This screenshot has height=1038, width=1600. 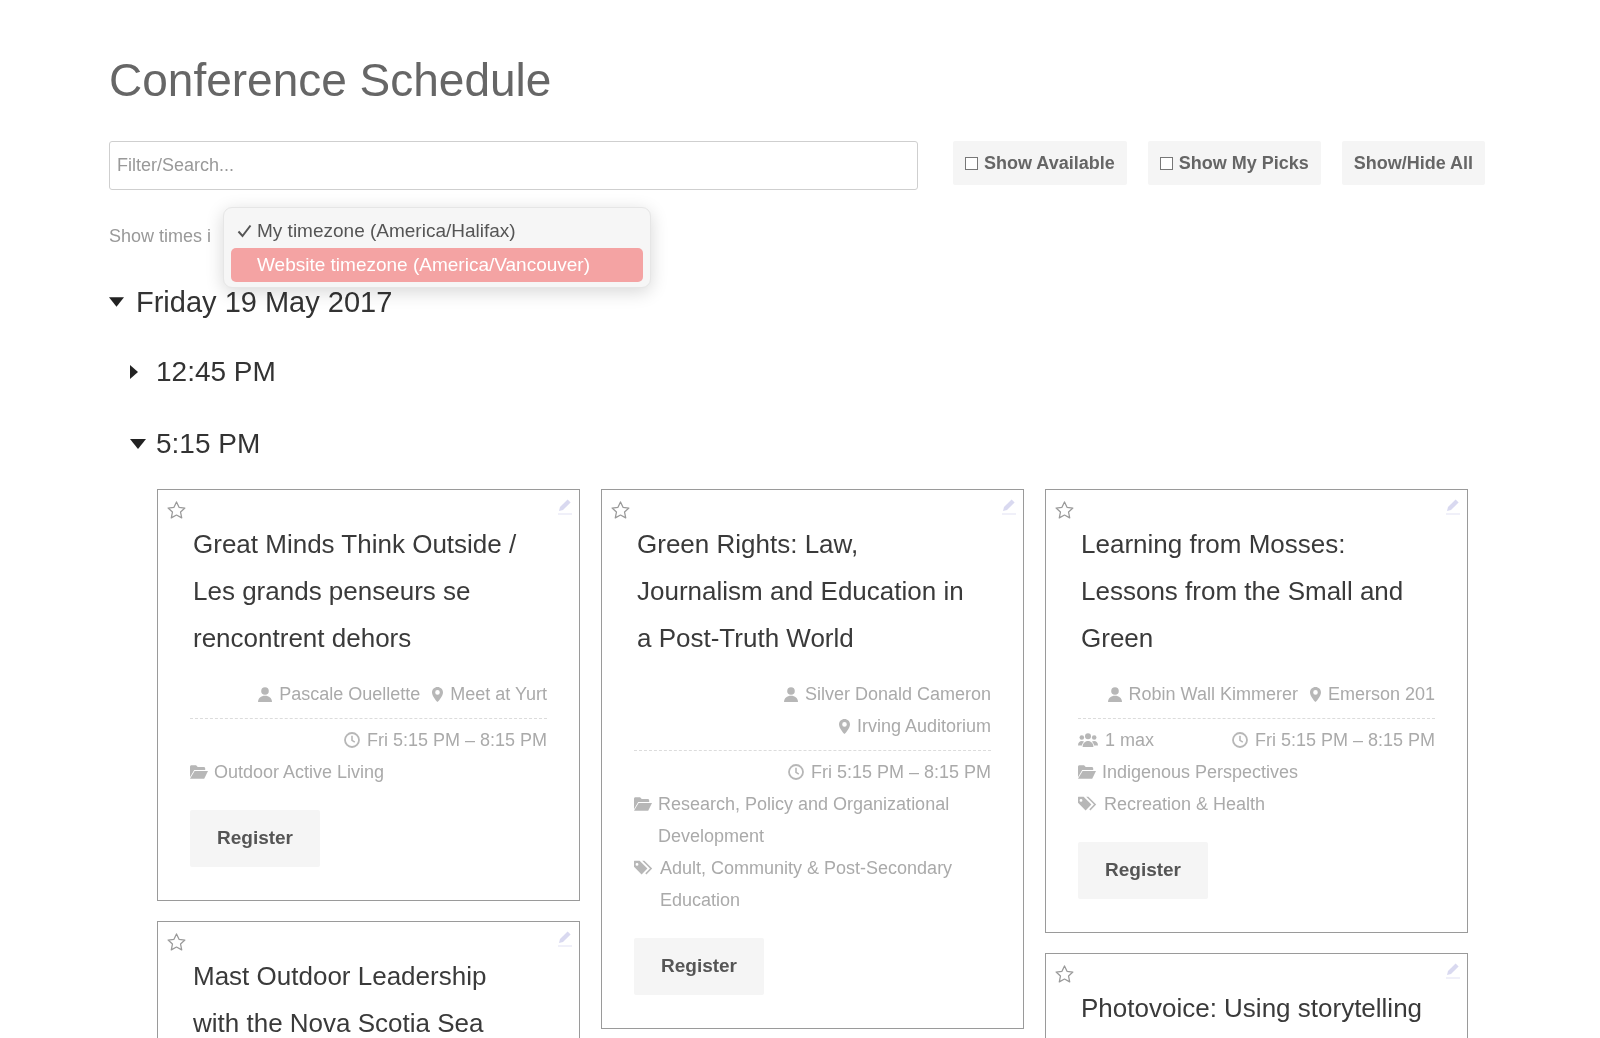 What do you see at coordinates (1413, 163) in the screenshot?
I see `show-hide-button: Show/Hide All` at bounding box center [1413, 163].